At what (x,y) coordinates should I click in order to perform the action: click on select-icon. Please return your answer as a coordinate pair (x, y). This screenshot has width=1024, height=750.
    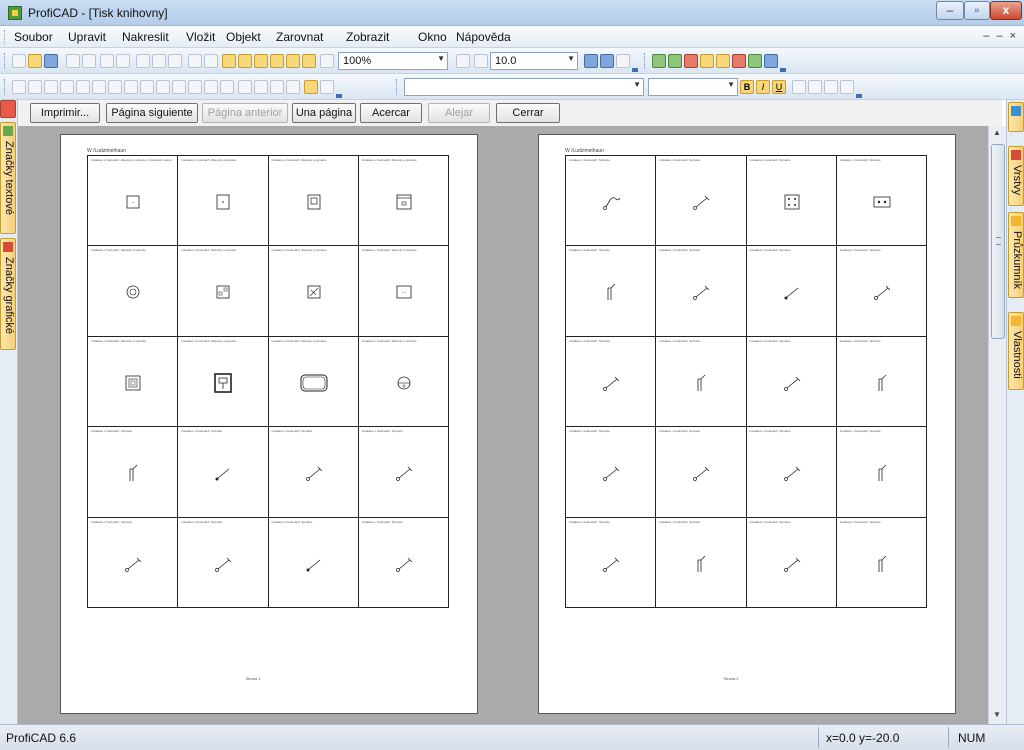
    Looking at the image, I should click on (311, 87).